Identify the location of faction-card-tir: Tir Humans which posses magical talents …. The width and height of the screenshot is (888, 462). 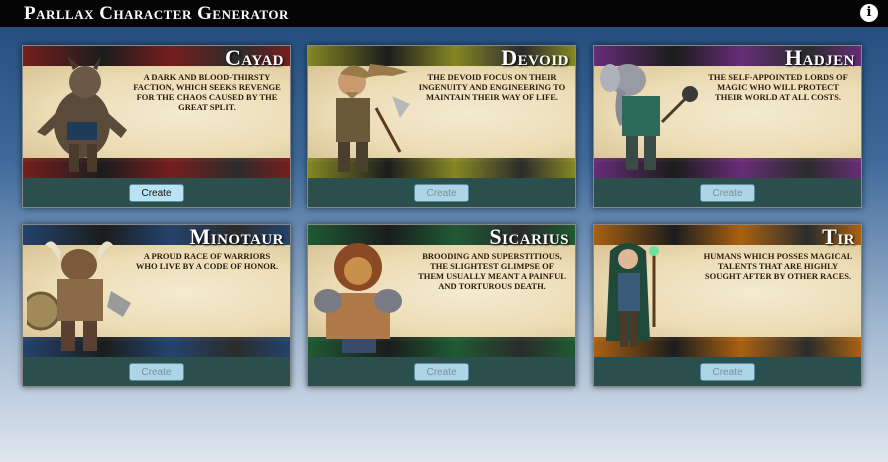
(727, 305).